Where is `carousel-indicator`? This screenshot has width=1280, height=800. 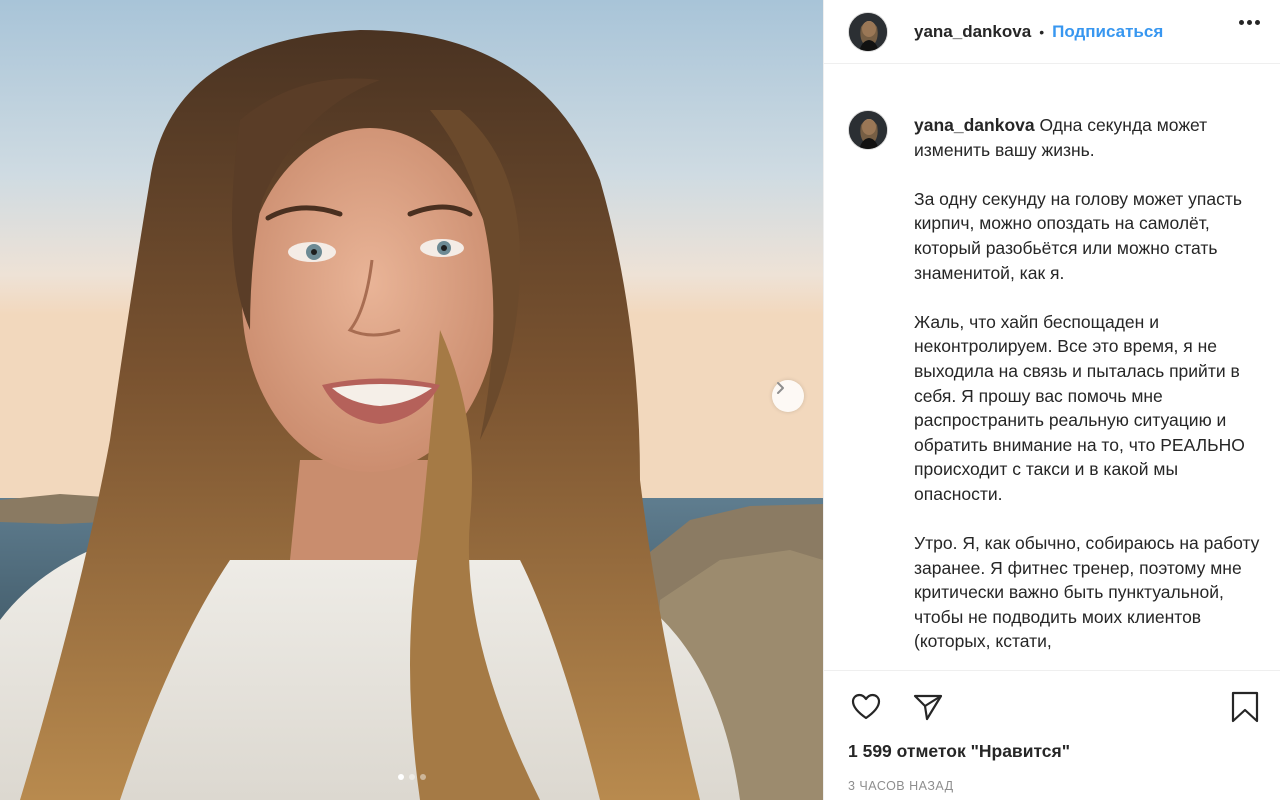
carousel-indicator is located at coordinates (411, 777).